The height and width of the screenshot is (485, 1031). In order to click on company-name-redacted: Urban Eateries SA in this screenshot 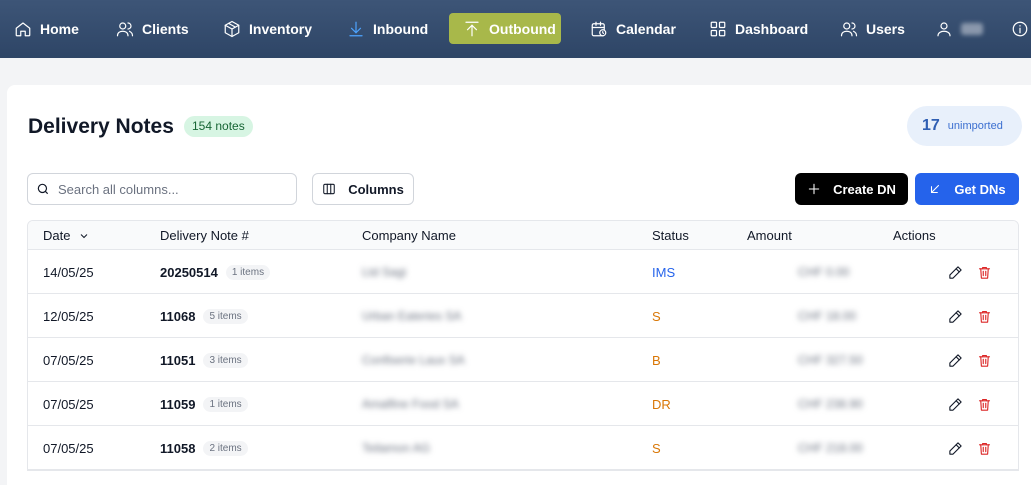, I will do `click(412, 316)`.